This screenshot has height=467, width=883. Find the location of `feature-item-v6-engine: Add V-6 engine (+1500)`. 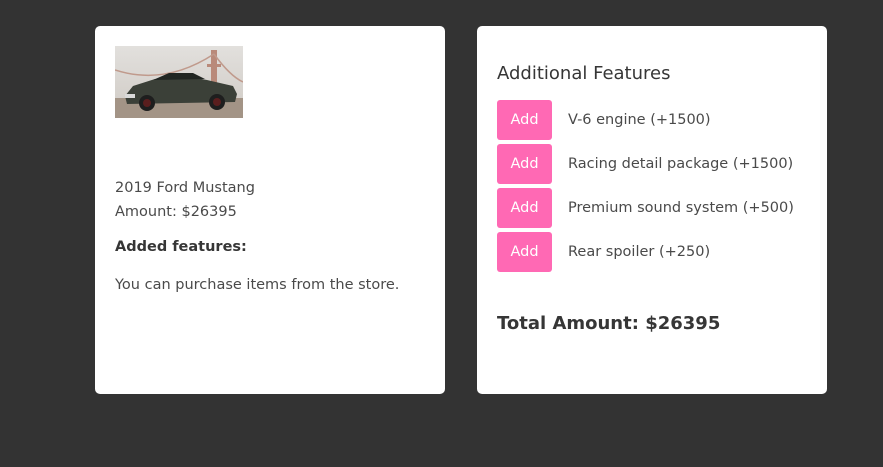

feature-item-v6-engine: Add V-6 engine (+1500) is located at coordinates (604, 120).